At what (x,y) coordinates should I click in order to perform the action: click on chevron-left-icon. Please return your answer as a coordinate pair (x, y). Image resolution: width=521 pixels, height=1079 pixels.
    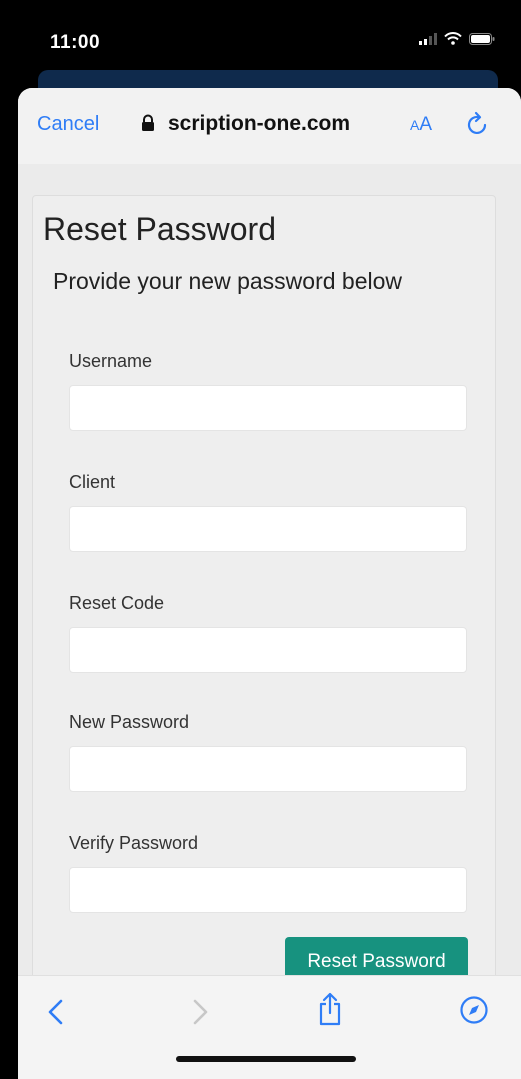
    Looking at the image, I should click on (56, 1012).